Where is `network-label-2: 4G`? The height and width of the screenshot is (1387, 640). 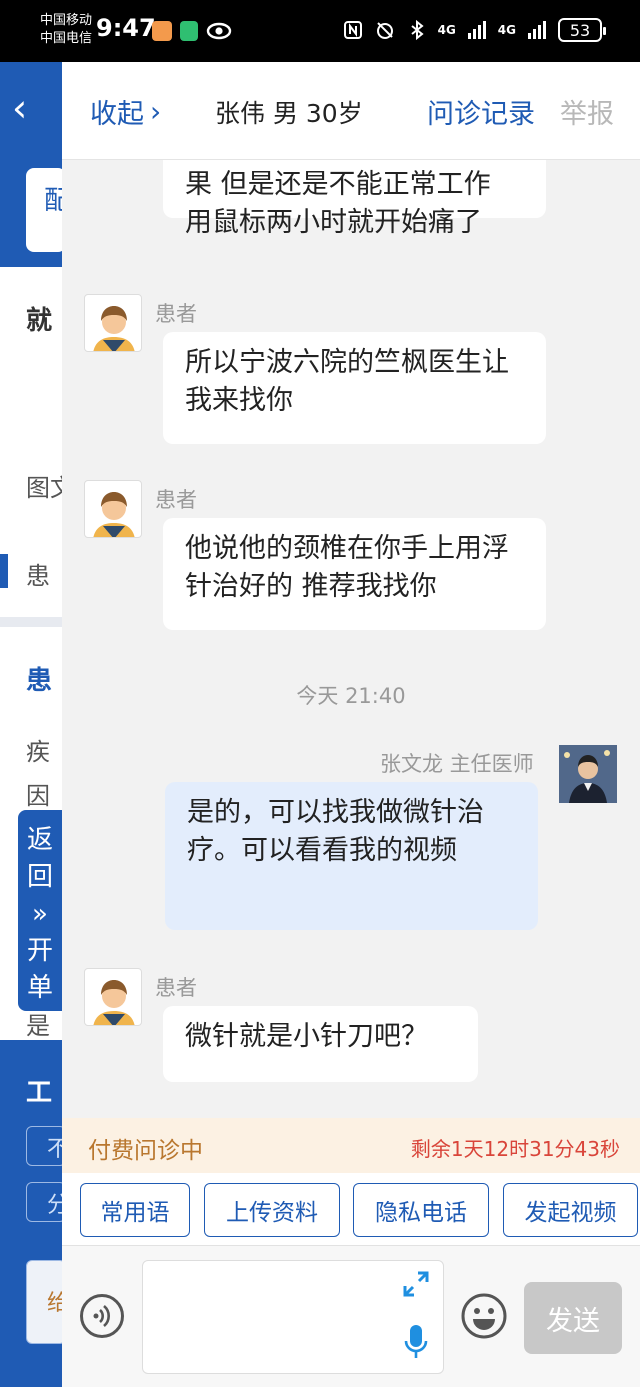 network-label-2: 4G is located at coordinates (506, 30).